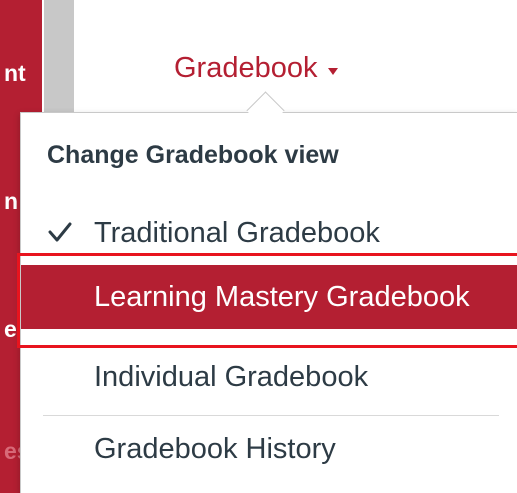 This screenshot has width=517, height=493. I want to click on nav-item-fragment: n, so click(11, 201).